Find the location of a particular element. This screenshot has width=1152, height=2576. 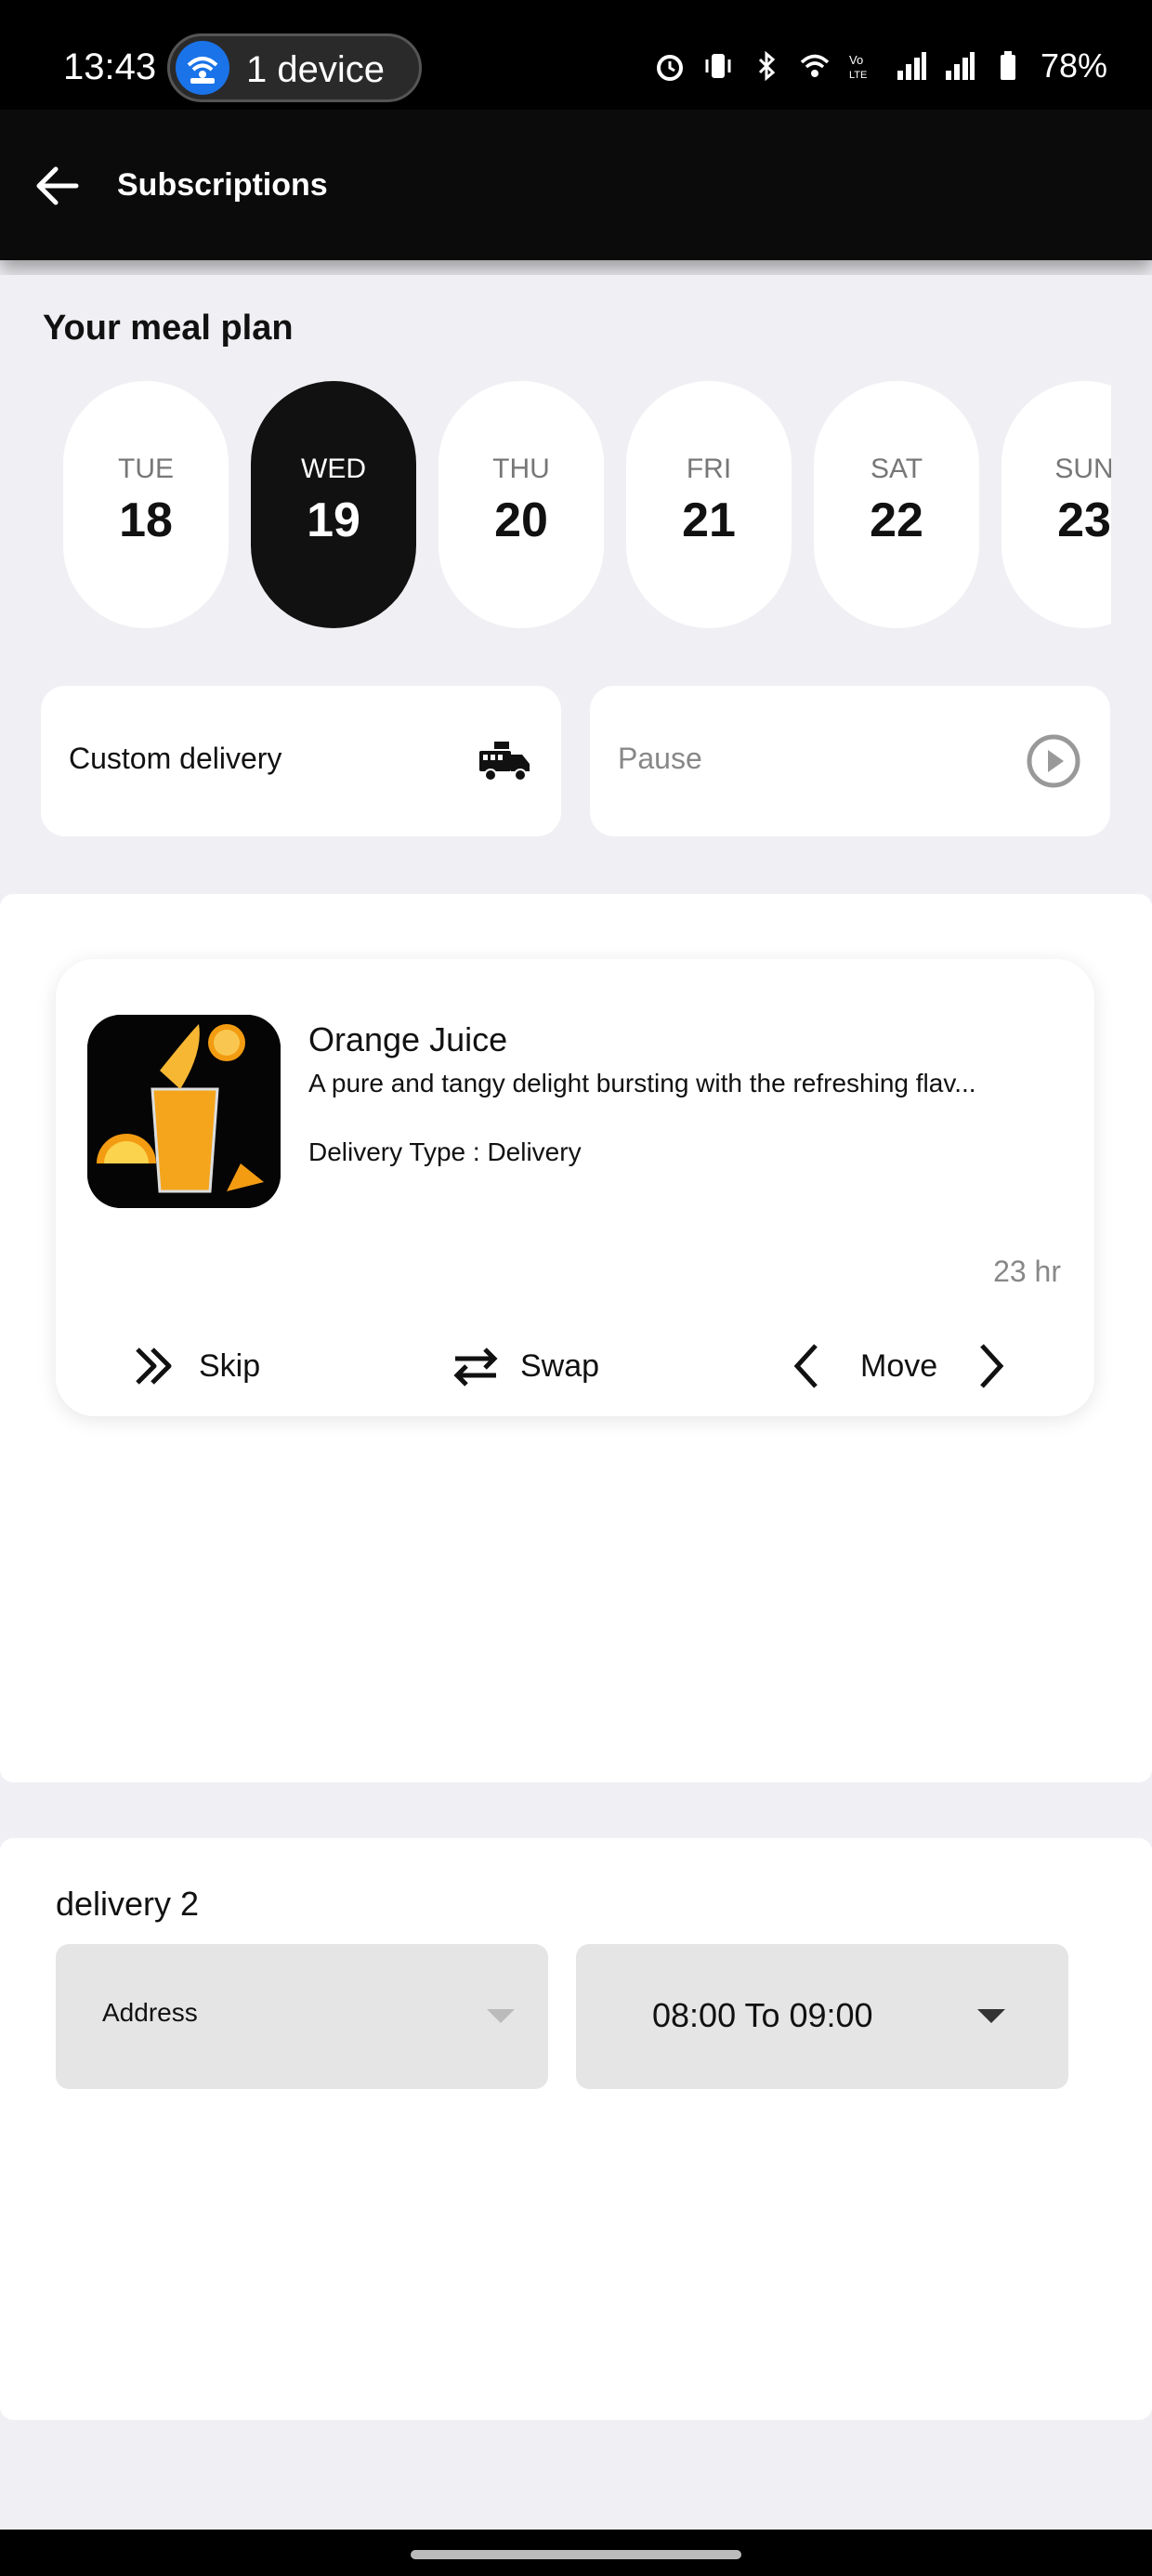

play-circle-icon is located at coordinates (1053, 761).